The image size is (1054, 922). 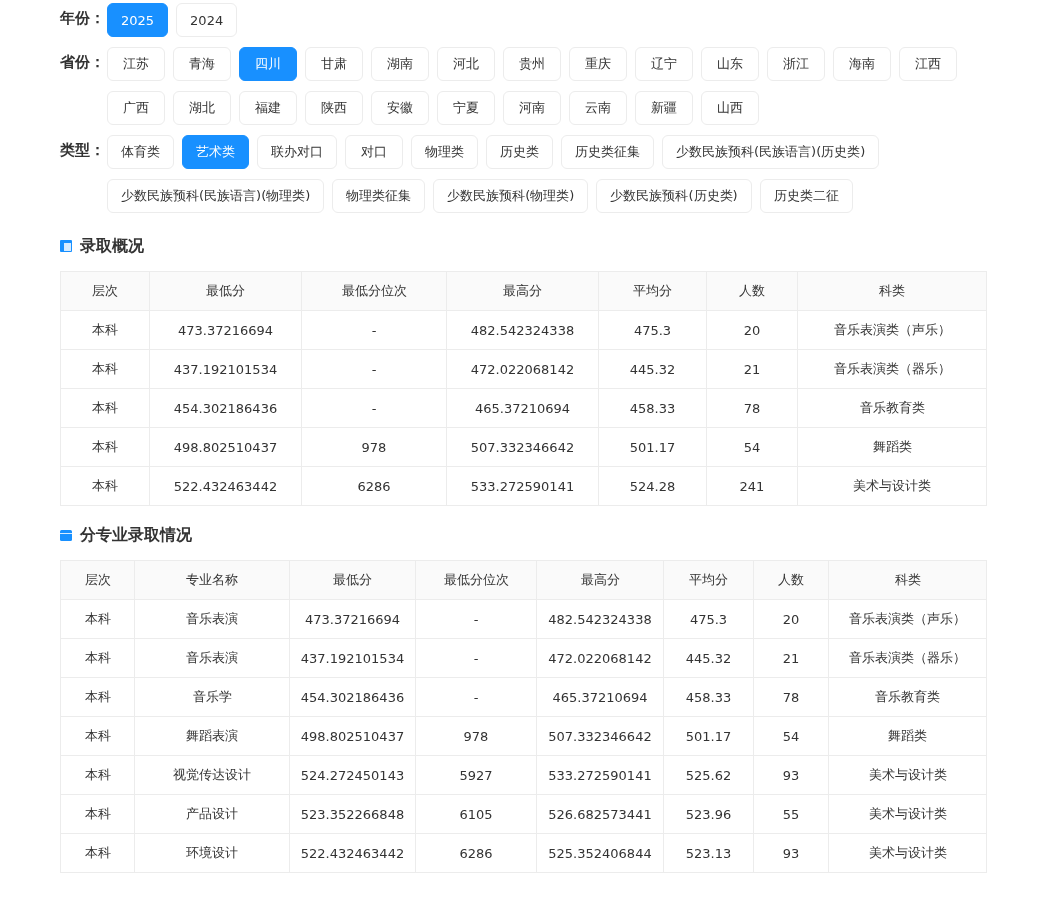 I want to click on filter-option: 浙江, so click(x=796, y=64).